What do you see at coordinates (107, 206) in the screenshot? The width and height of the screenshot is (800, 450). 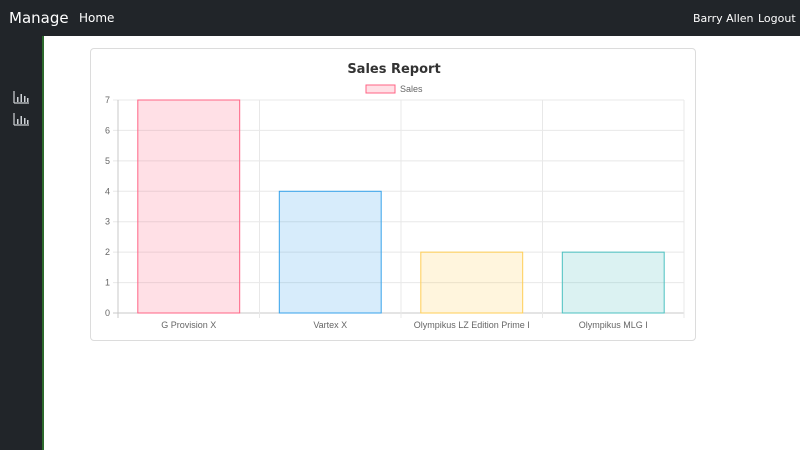 I see `y-axis-ticks: 0 1 2 3 4 5 6 7` at bounding box center [107, 206].